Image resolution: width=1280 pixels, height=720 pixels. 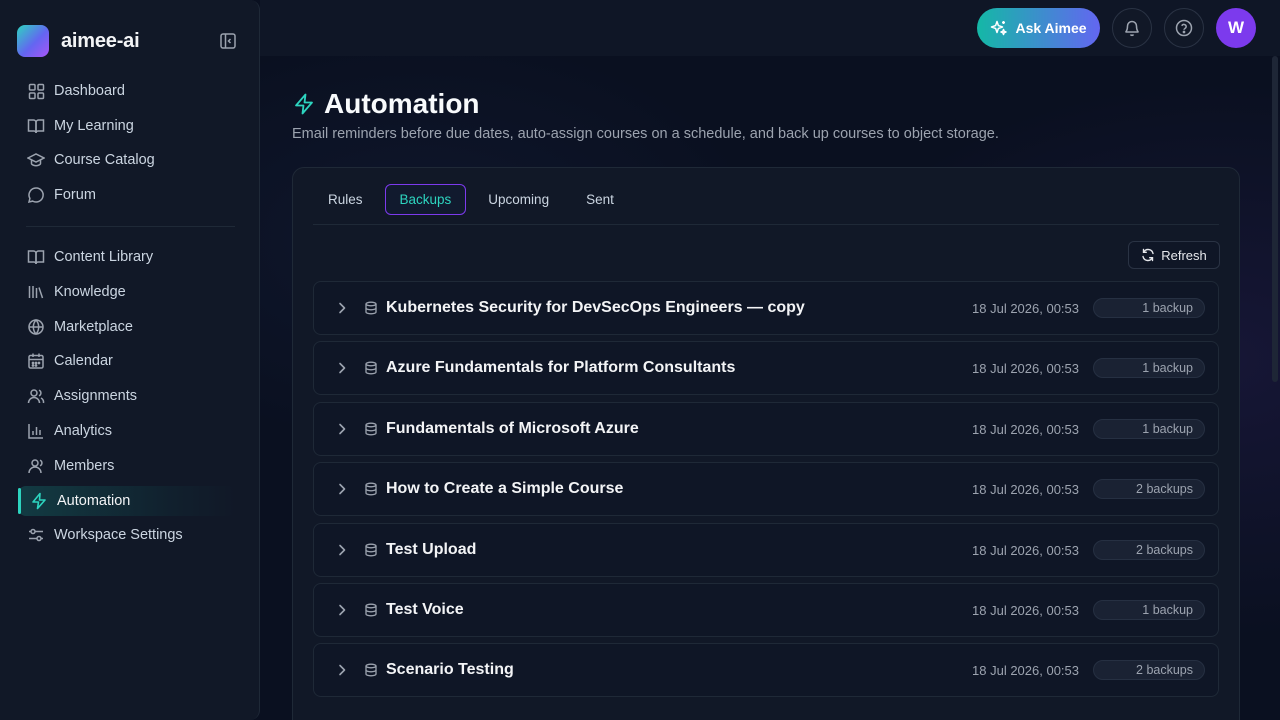 I want to click on bar-chart-icon, so click(x=36, y=431).